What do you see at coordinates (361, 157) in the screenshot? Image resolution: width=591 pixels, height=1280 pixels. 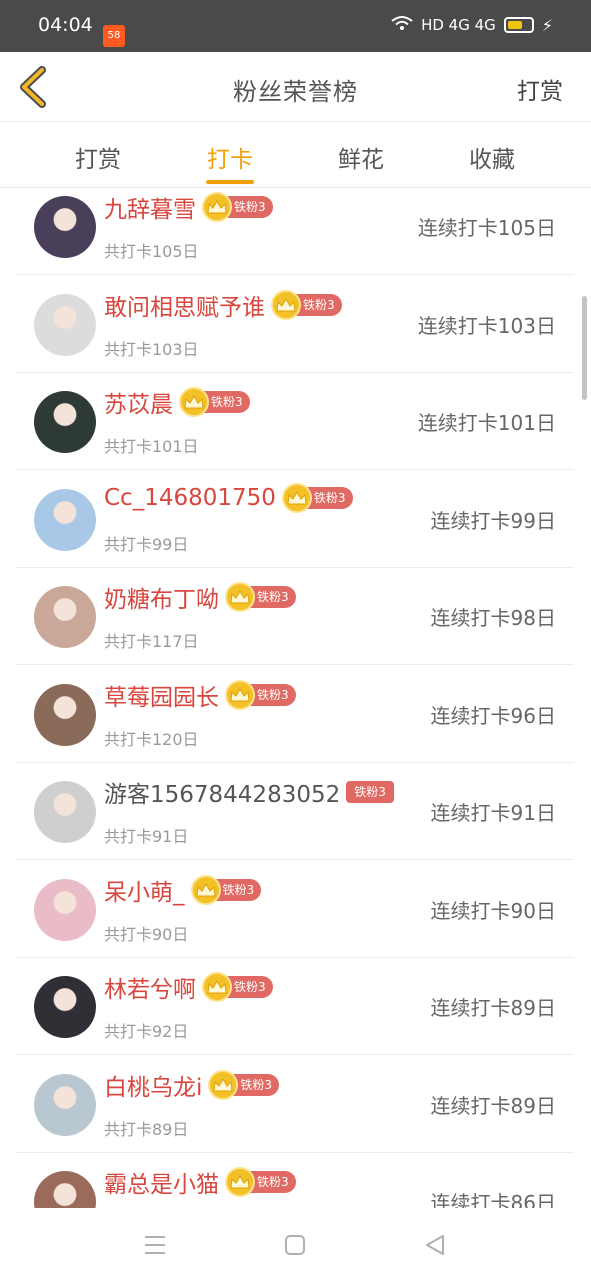 I see `tab-flowers: 鲜花` at bounding box center [361, 157].